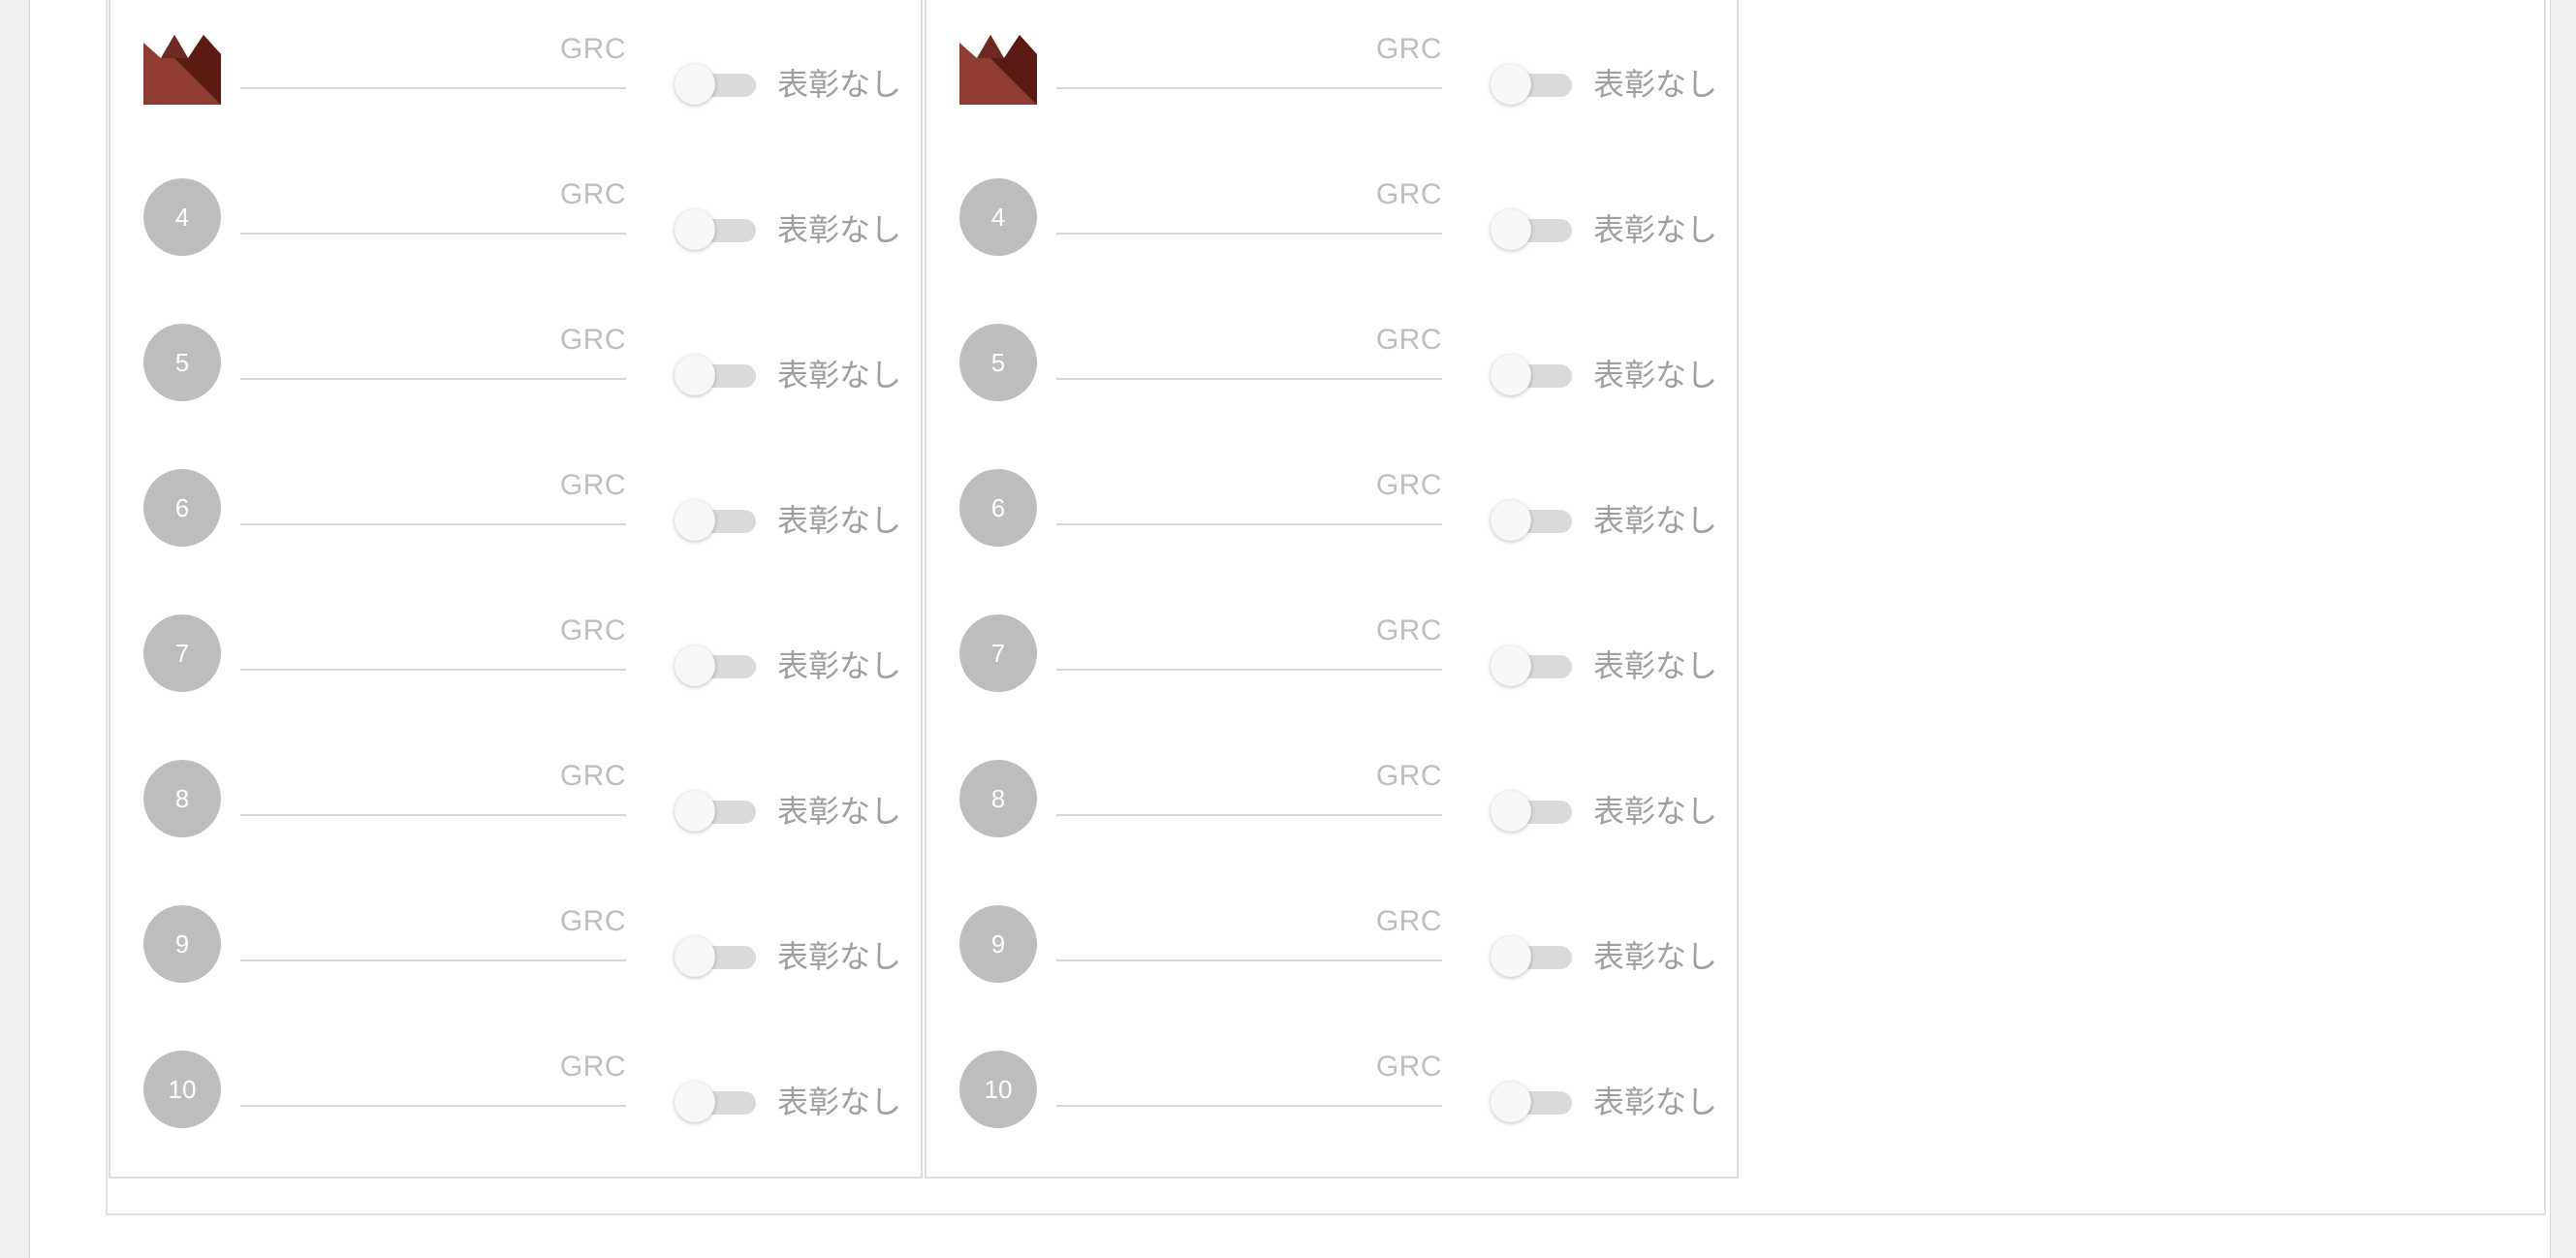  What do you see at coordinates (998, 799) in the screenshot?
I see `rank-badge: 8` at bounding box center [998, 799].